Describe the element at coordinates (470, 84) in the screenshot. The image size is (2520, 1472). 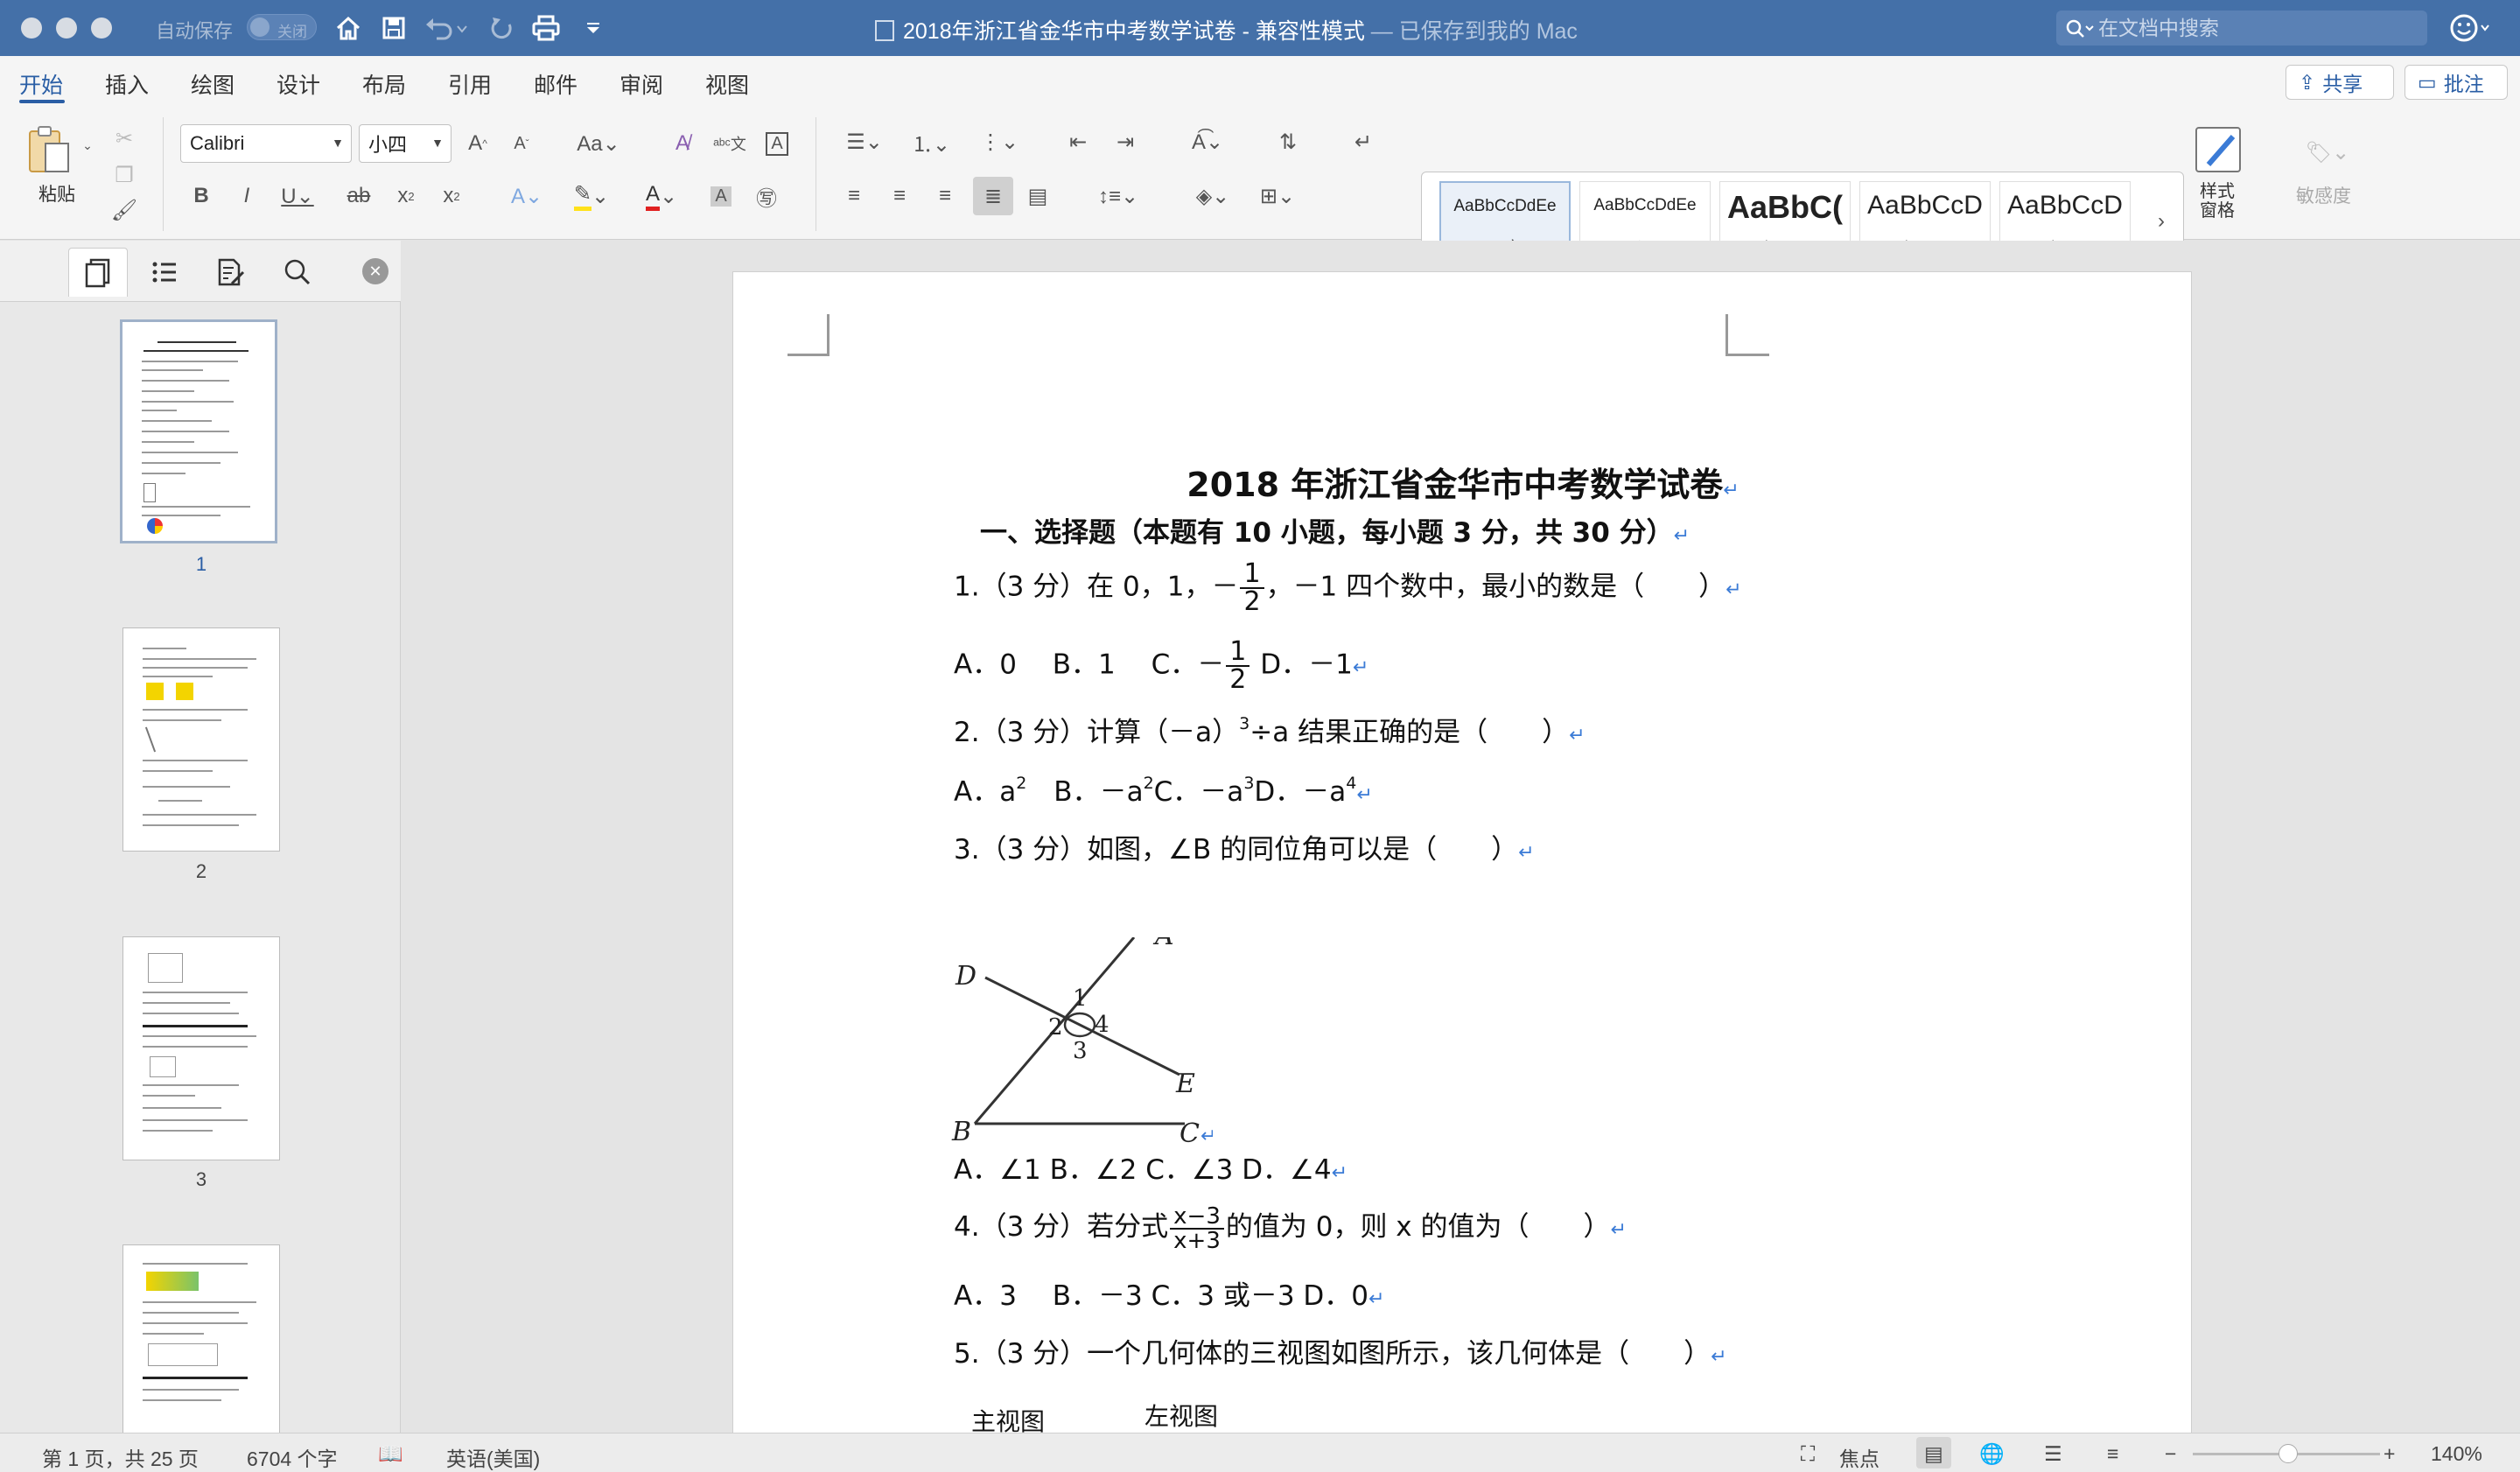
I see `tab-references: 引用` at that location.